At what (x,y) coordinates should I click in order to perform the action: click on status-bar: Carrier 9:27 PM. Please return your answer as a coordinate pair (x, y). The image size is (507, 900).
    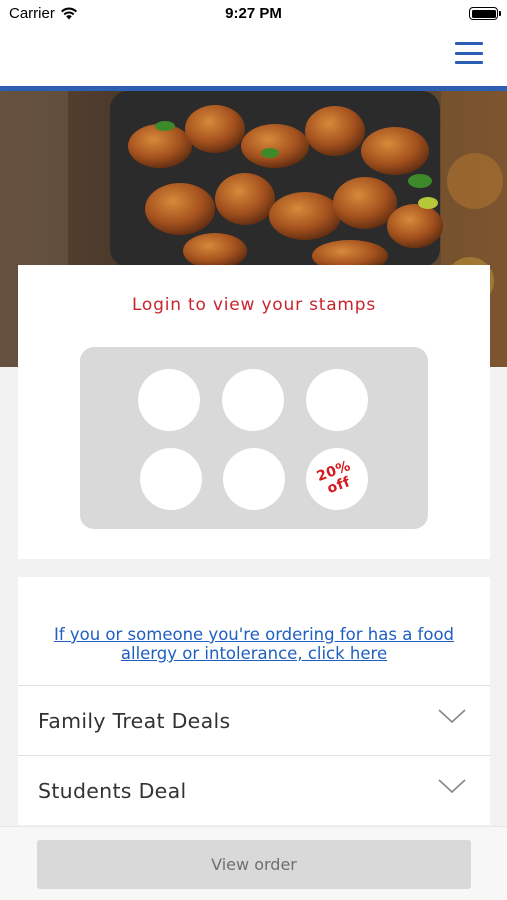
    Looking at the image, I should click on (253, 14).